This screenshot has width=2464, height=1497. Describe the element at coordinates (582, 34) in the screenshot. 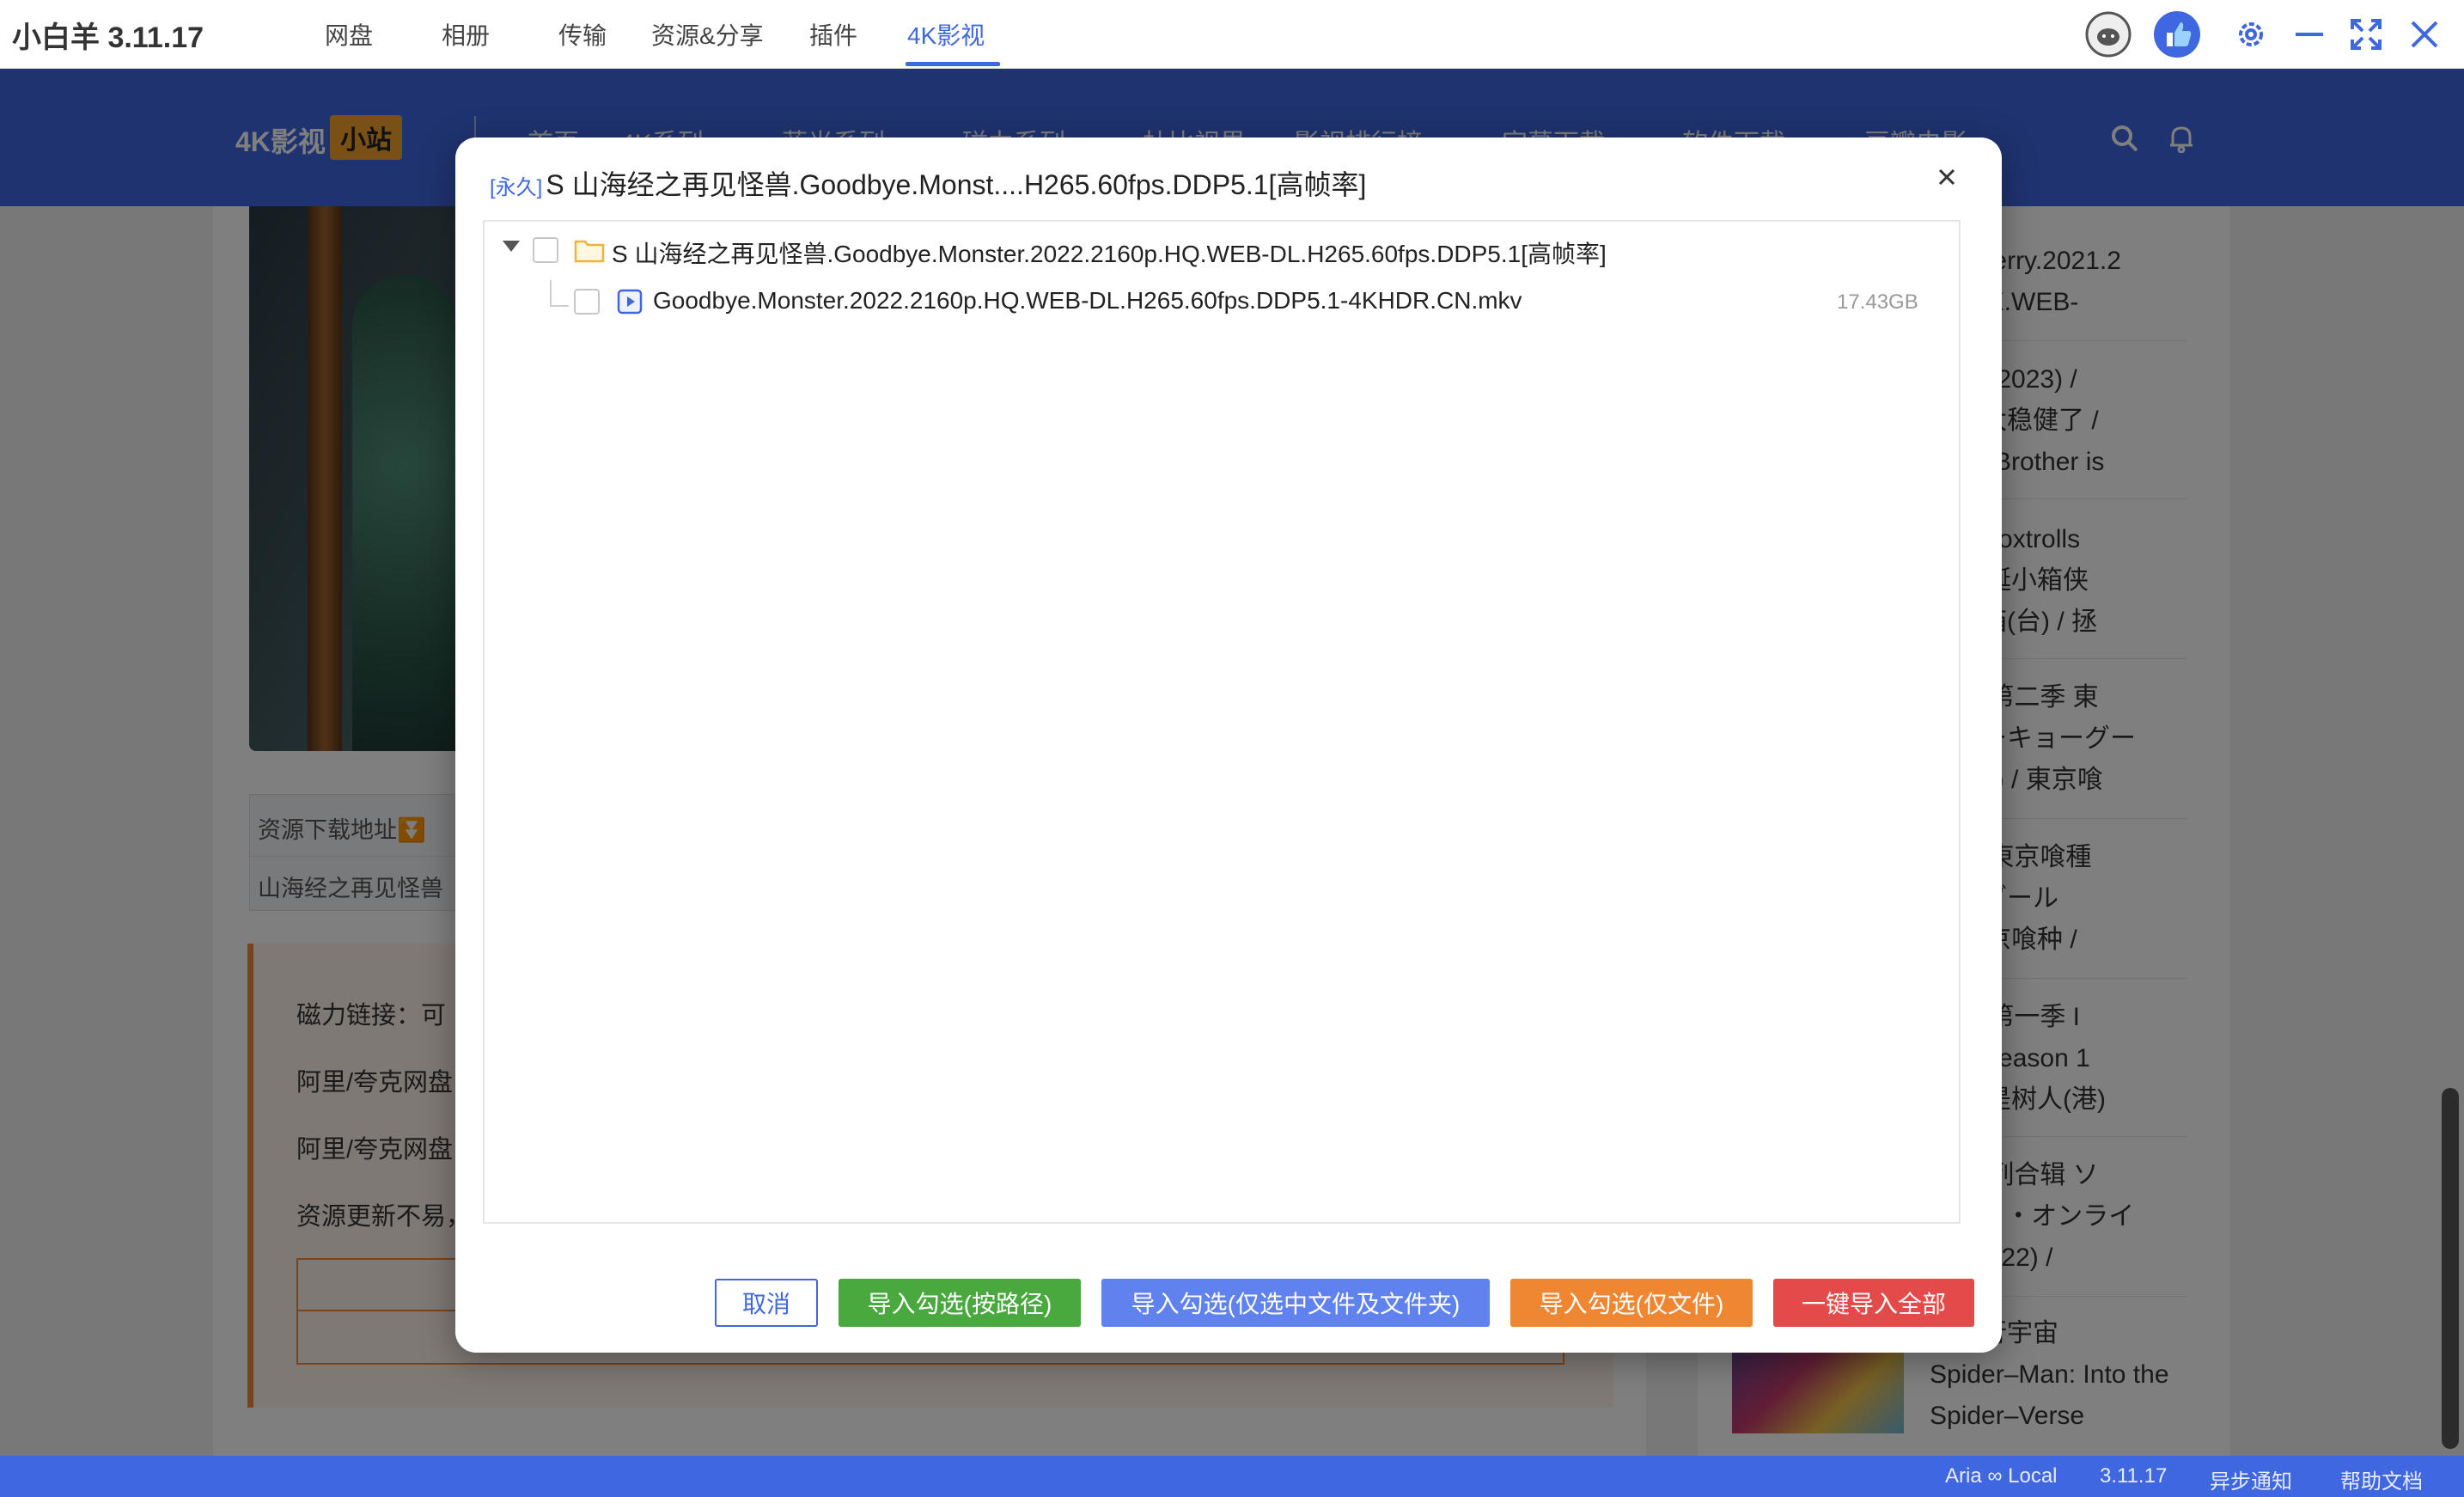

I see `tab-transfer: 传输` at that location.